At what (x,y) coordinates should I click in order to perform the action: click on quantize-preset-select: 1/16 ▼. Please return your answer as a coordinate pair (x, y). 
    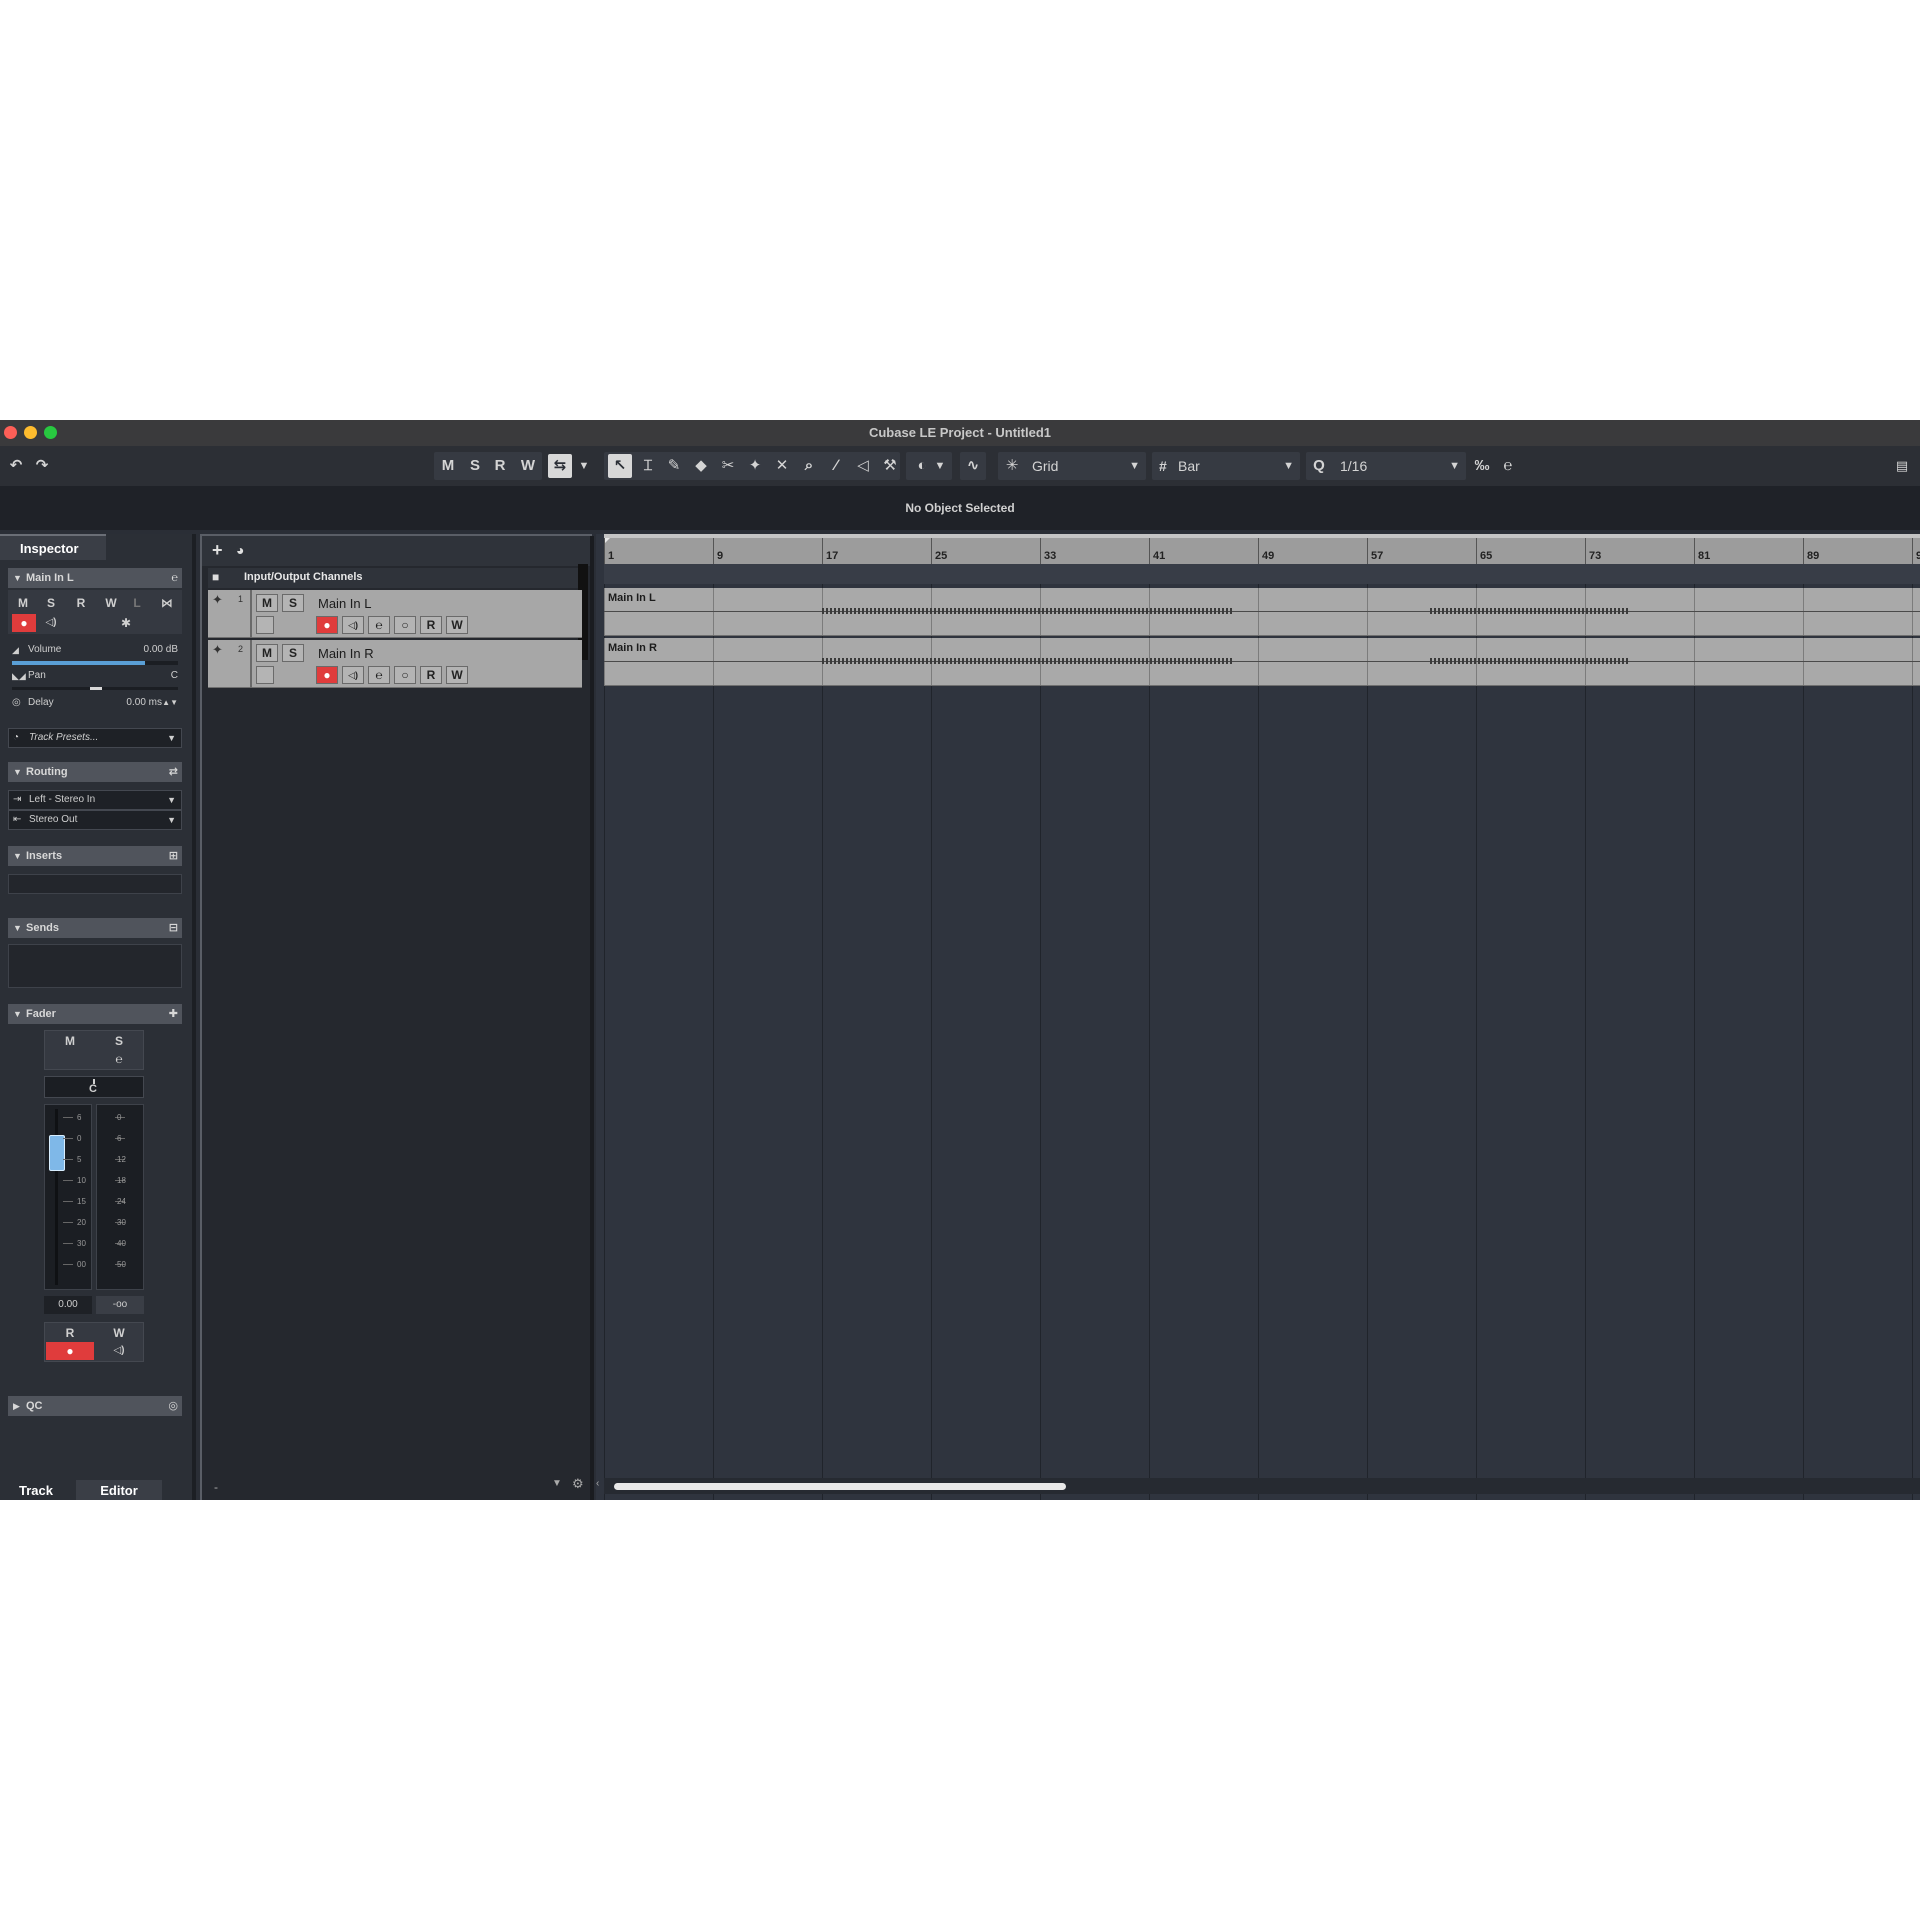
    Looking at the image, I should click on (1398, 466).